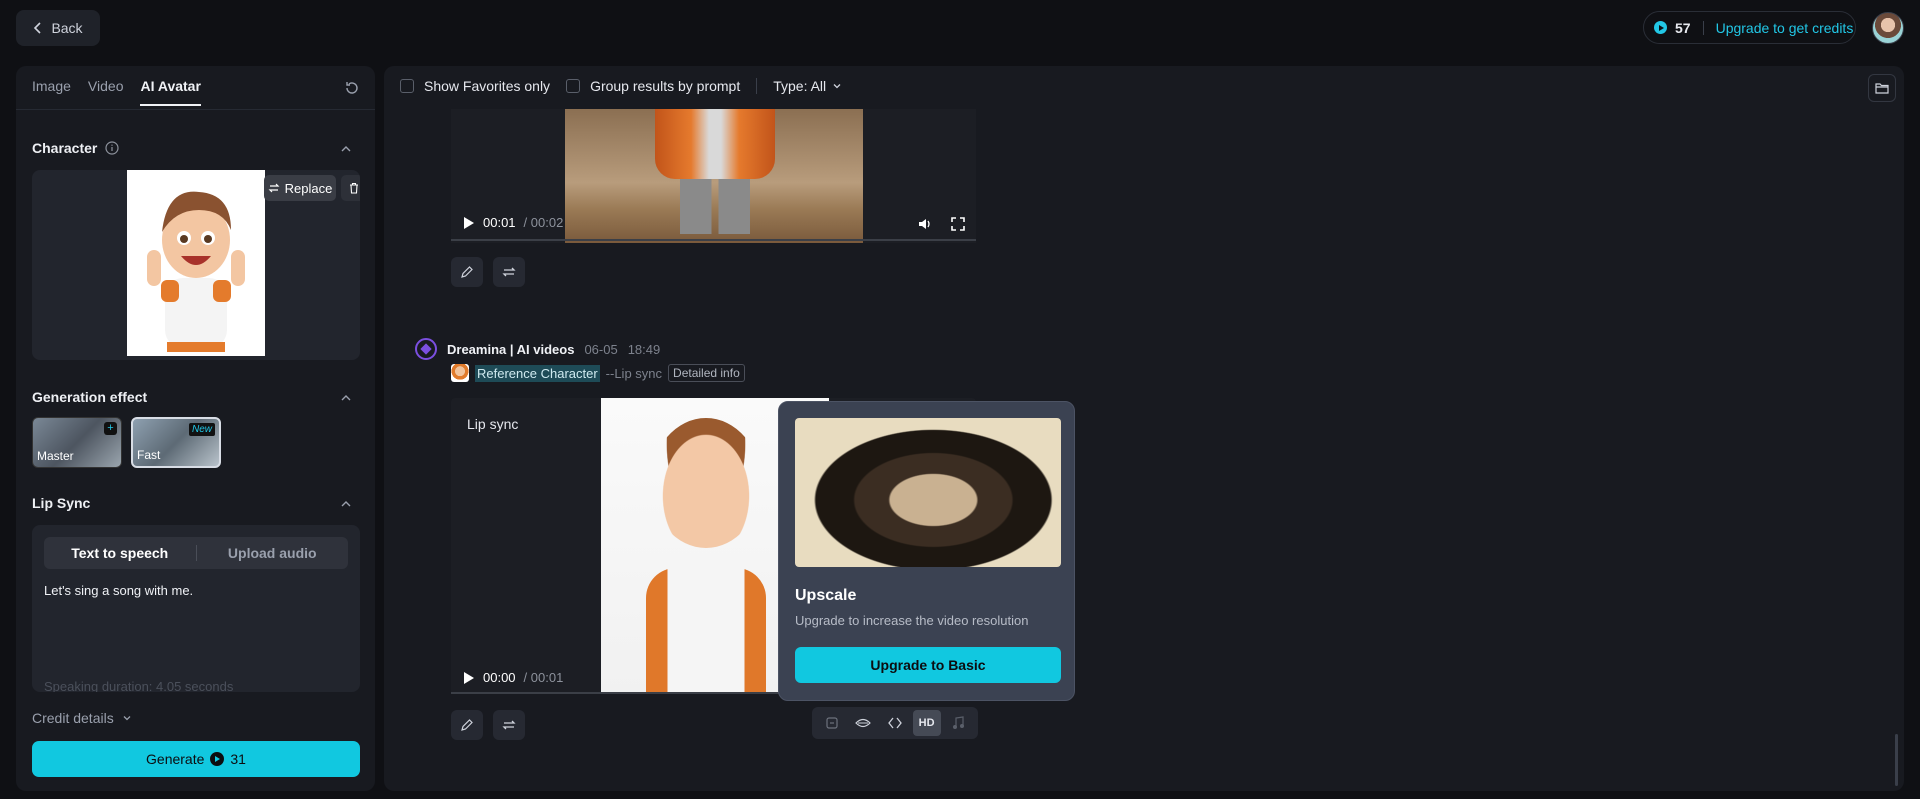 The height and width of the screenshot is (799, 1920). I want to click on character-section-title: Character, so click(75, 148).